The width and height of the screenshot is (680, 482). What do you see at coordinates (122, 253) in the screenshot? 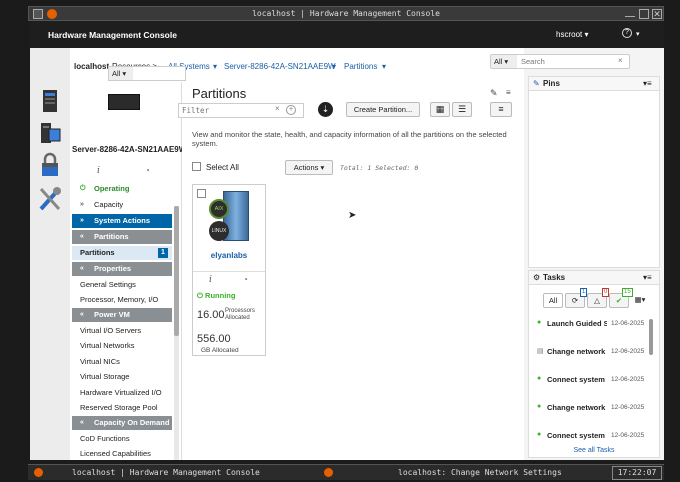
I see `sidebar-item-partitions: Partitions 1` at bounding box center [122, 253].